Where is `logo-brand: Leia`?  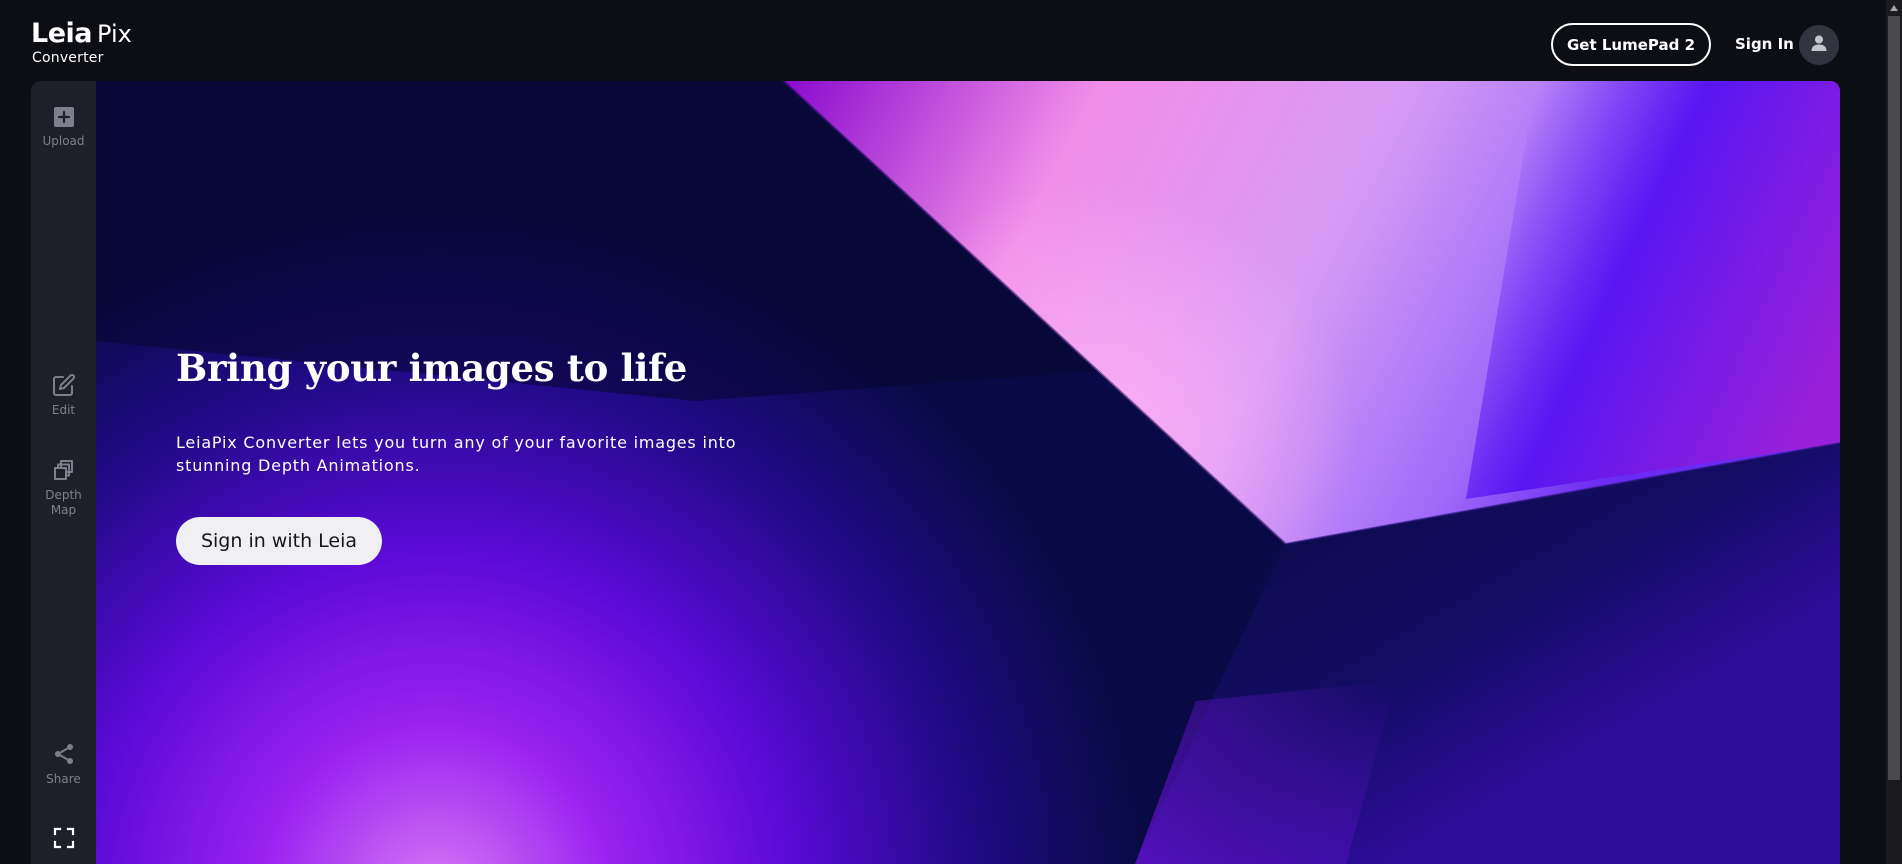 logo-brand: Leia is located at coordinates (62, 33).